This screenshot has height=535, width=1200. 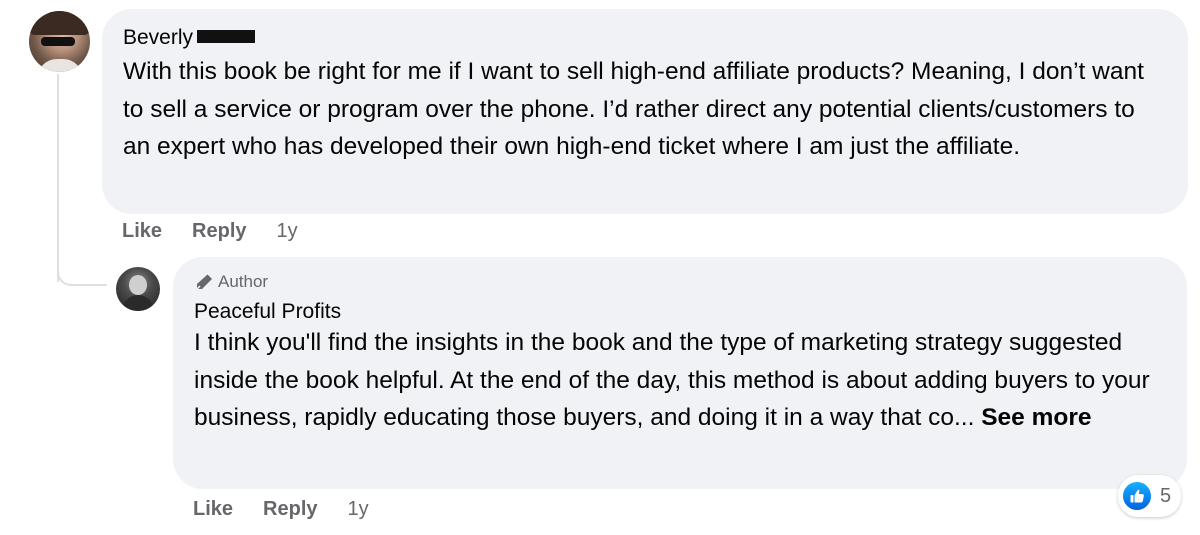 What do you see at coordinates (219, 231) in the screenshot?
I see `comment-reply-button: Reply` at bounding box center [219, 231].